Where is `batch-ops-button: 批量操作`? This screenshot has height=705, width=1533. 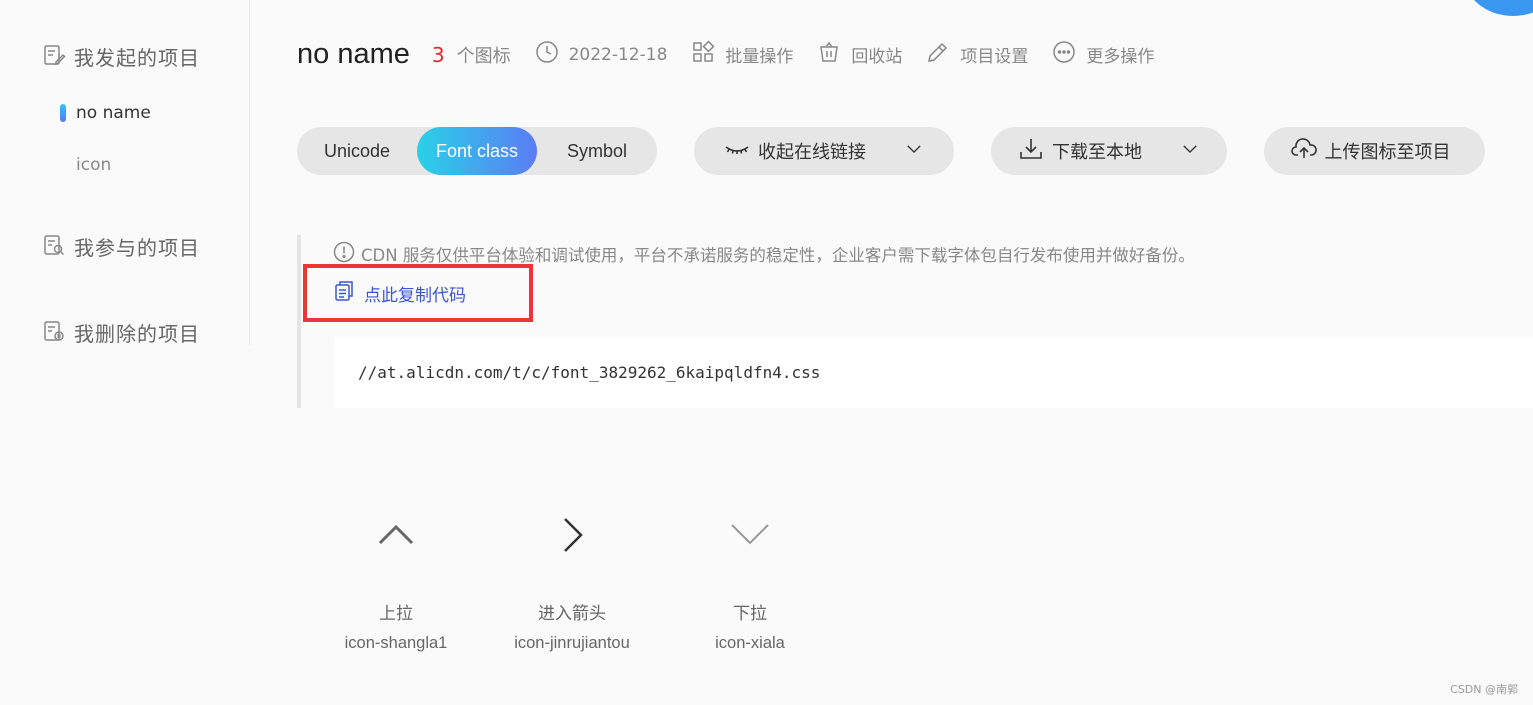 batch-ops-button: 批量操作 is located at coordinates (742, 54).